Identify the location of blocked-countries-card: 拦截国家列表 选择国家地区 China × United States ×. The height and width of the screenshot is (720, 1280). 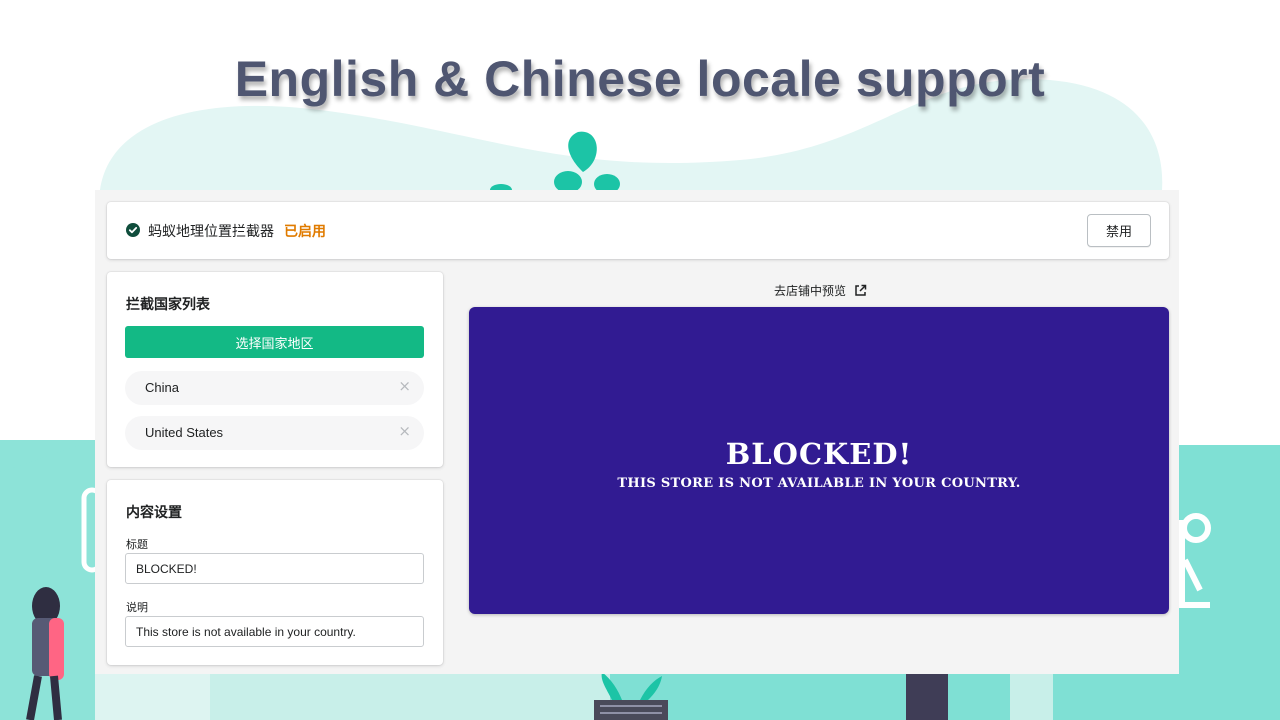
(275, 369).